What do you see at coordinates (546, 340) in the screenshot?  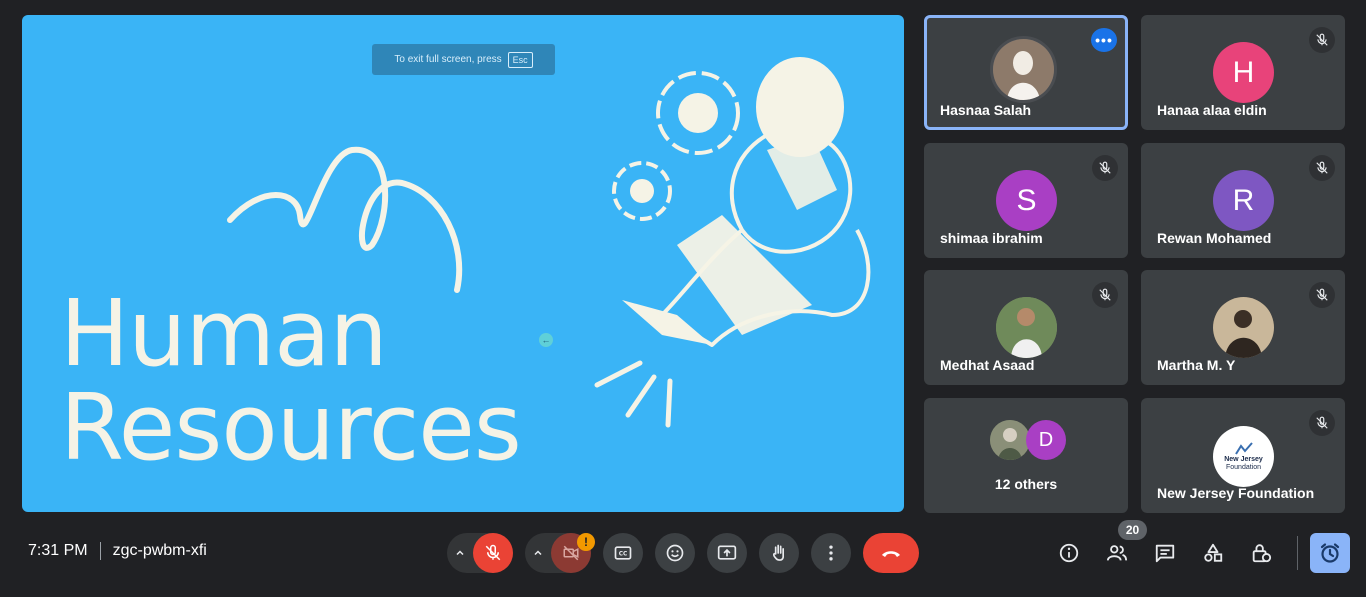 I see `pointer-cursor-icon: ←` at bounding box center [546, 340].